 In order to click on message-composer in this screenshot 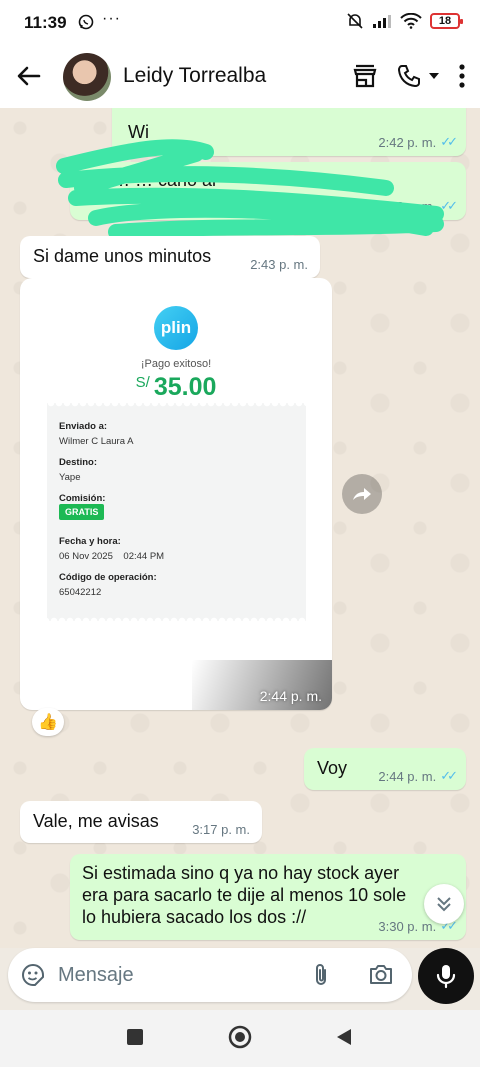, I will do `click(210, 975)`.